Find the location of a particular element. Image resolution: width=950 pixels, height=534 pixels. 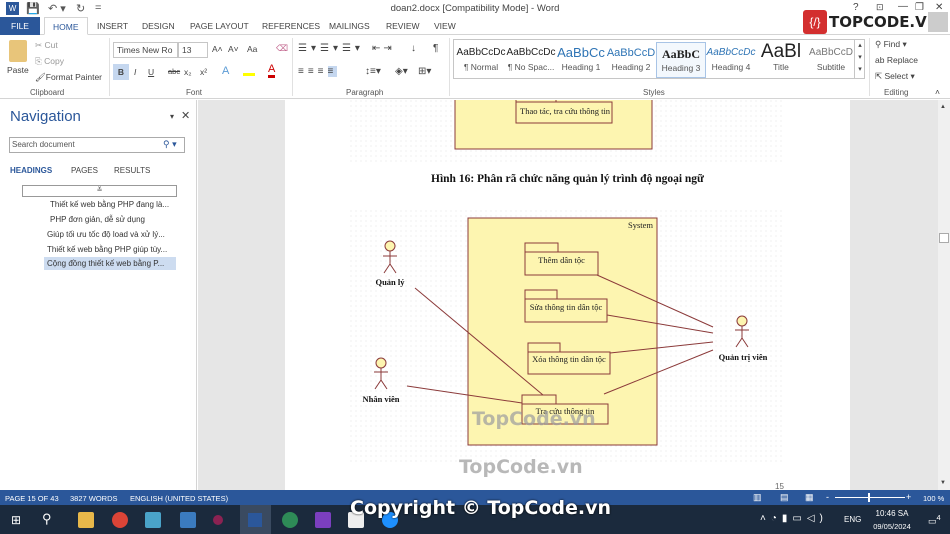

tab-references: REFERENCES is located at coordinates (291, 26).